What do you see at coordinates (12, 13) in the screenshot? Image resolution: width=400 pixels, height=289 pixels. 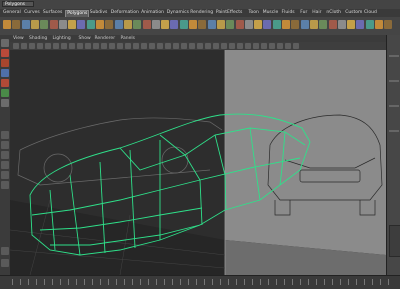 I see `shelf-tab-general: General` at bounding box center [12, 13].